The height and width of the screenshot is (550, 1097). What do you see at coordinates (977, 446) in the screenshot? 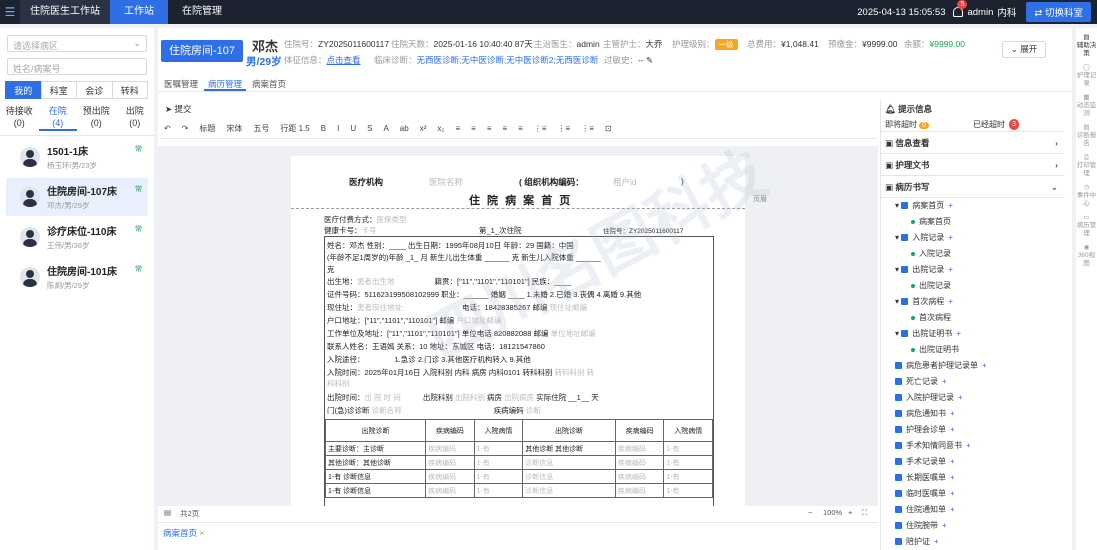
I see `tree-item: 手术知情同意书 +` at bounding box center [977, 446].